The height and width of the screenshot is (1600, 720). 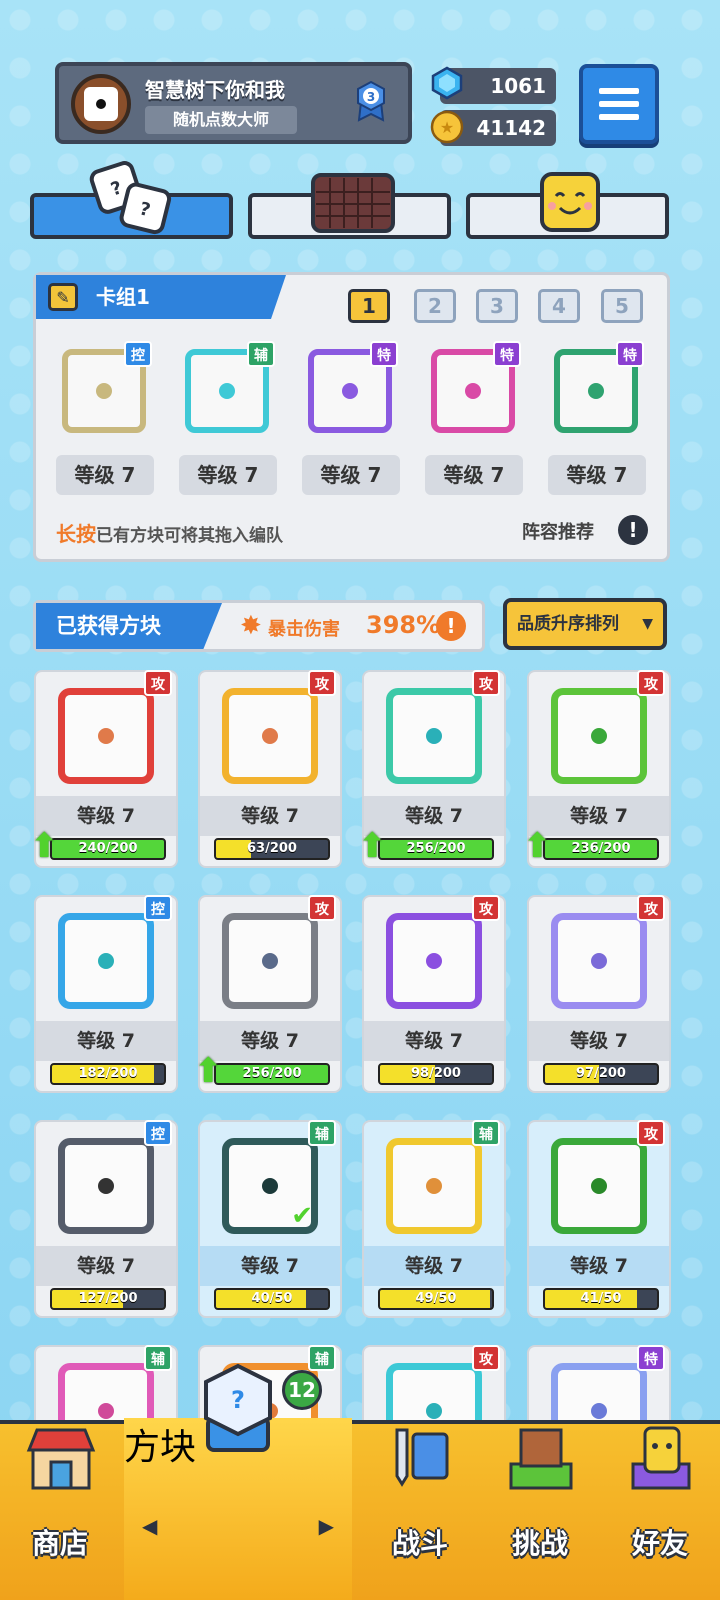 I want to click on deck-slot: 控, so click(x=103, y=389).